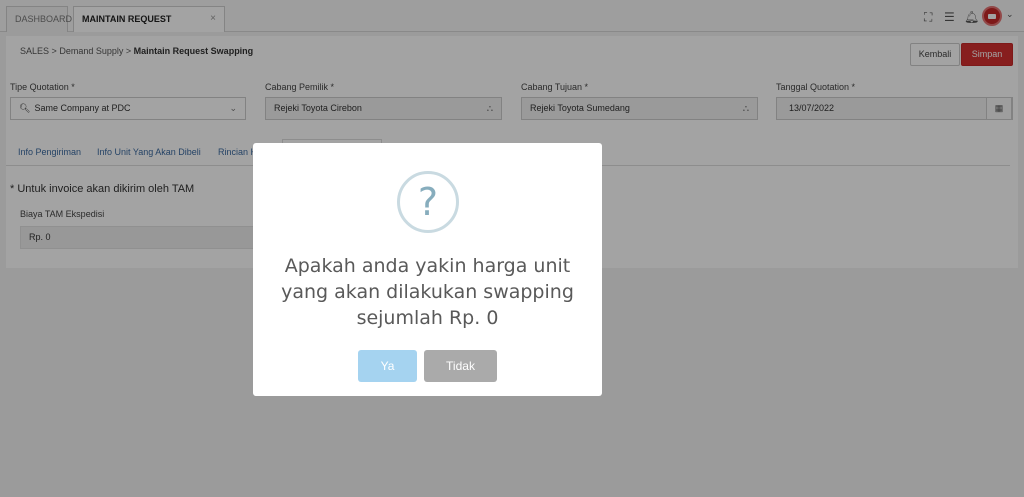 The height and width of the screenshot is (497, 1024). I want to click on dialog-message-line: sejumlah Rp. 0, so click(427, 318).